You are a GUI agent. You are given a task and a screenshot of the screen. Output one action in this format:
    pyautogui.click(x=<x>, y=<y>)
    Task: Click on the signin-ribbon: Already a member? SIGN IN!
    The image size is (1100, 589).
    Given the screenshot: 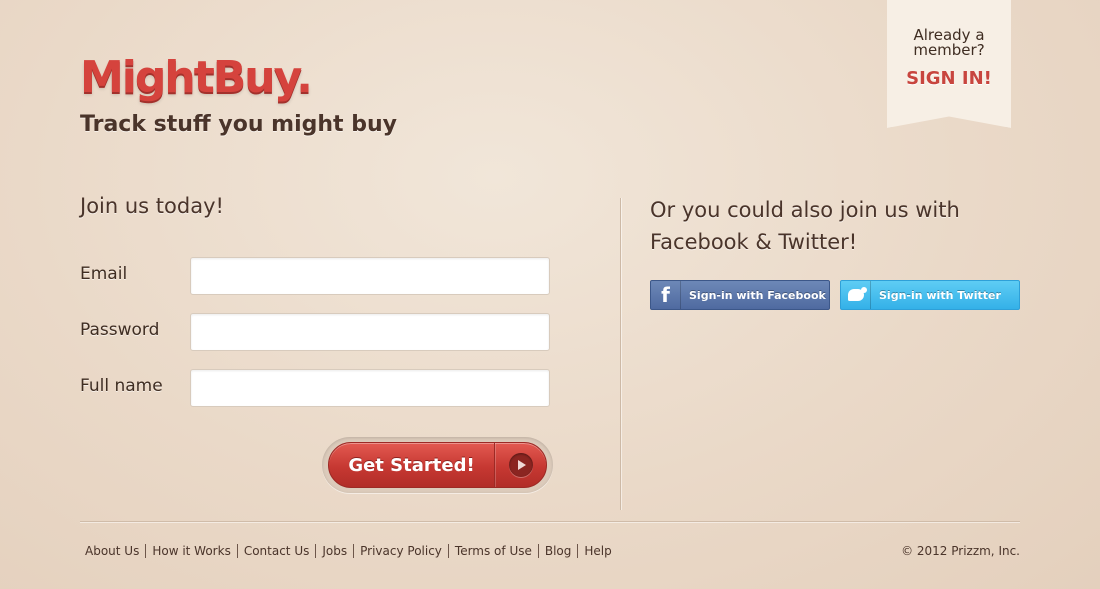 What is the action you would take?
    pyautogui.click(x=949, y=64)
    